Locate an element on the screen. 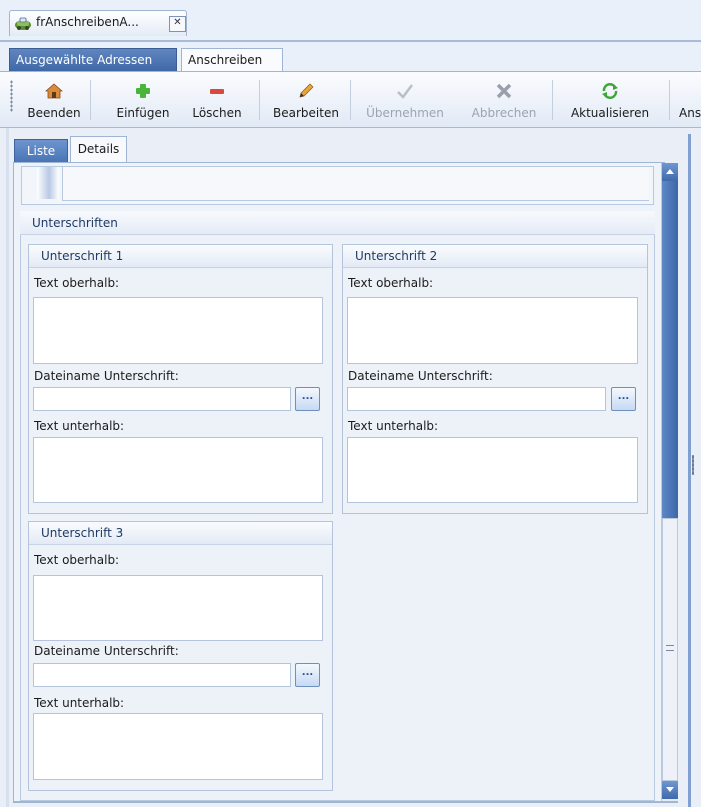 The width and height of the screenshot is (701, 807). beenden-button: Beenden is located at coordinates (54, 99).